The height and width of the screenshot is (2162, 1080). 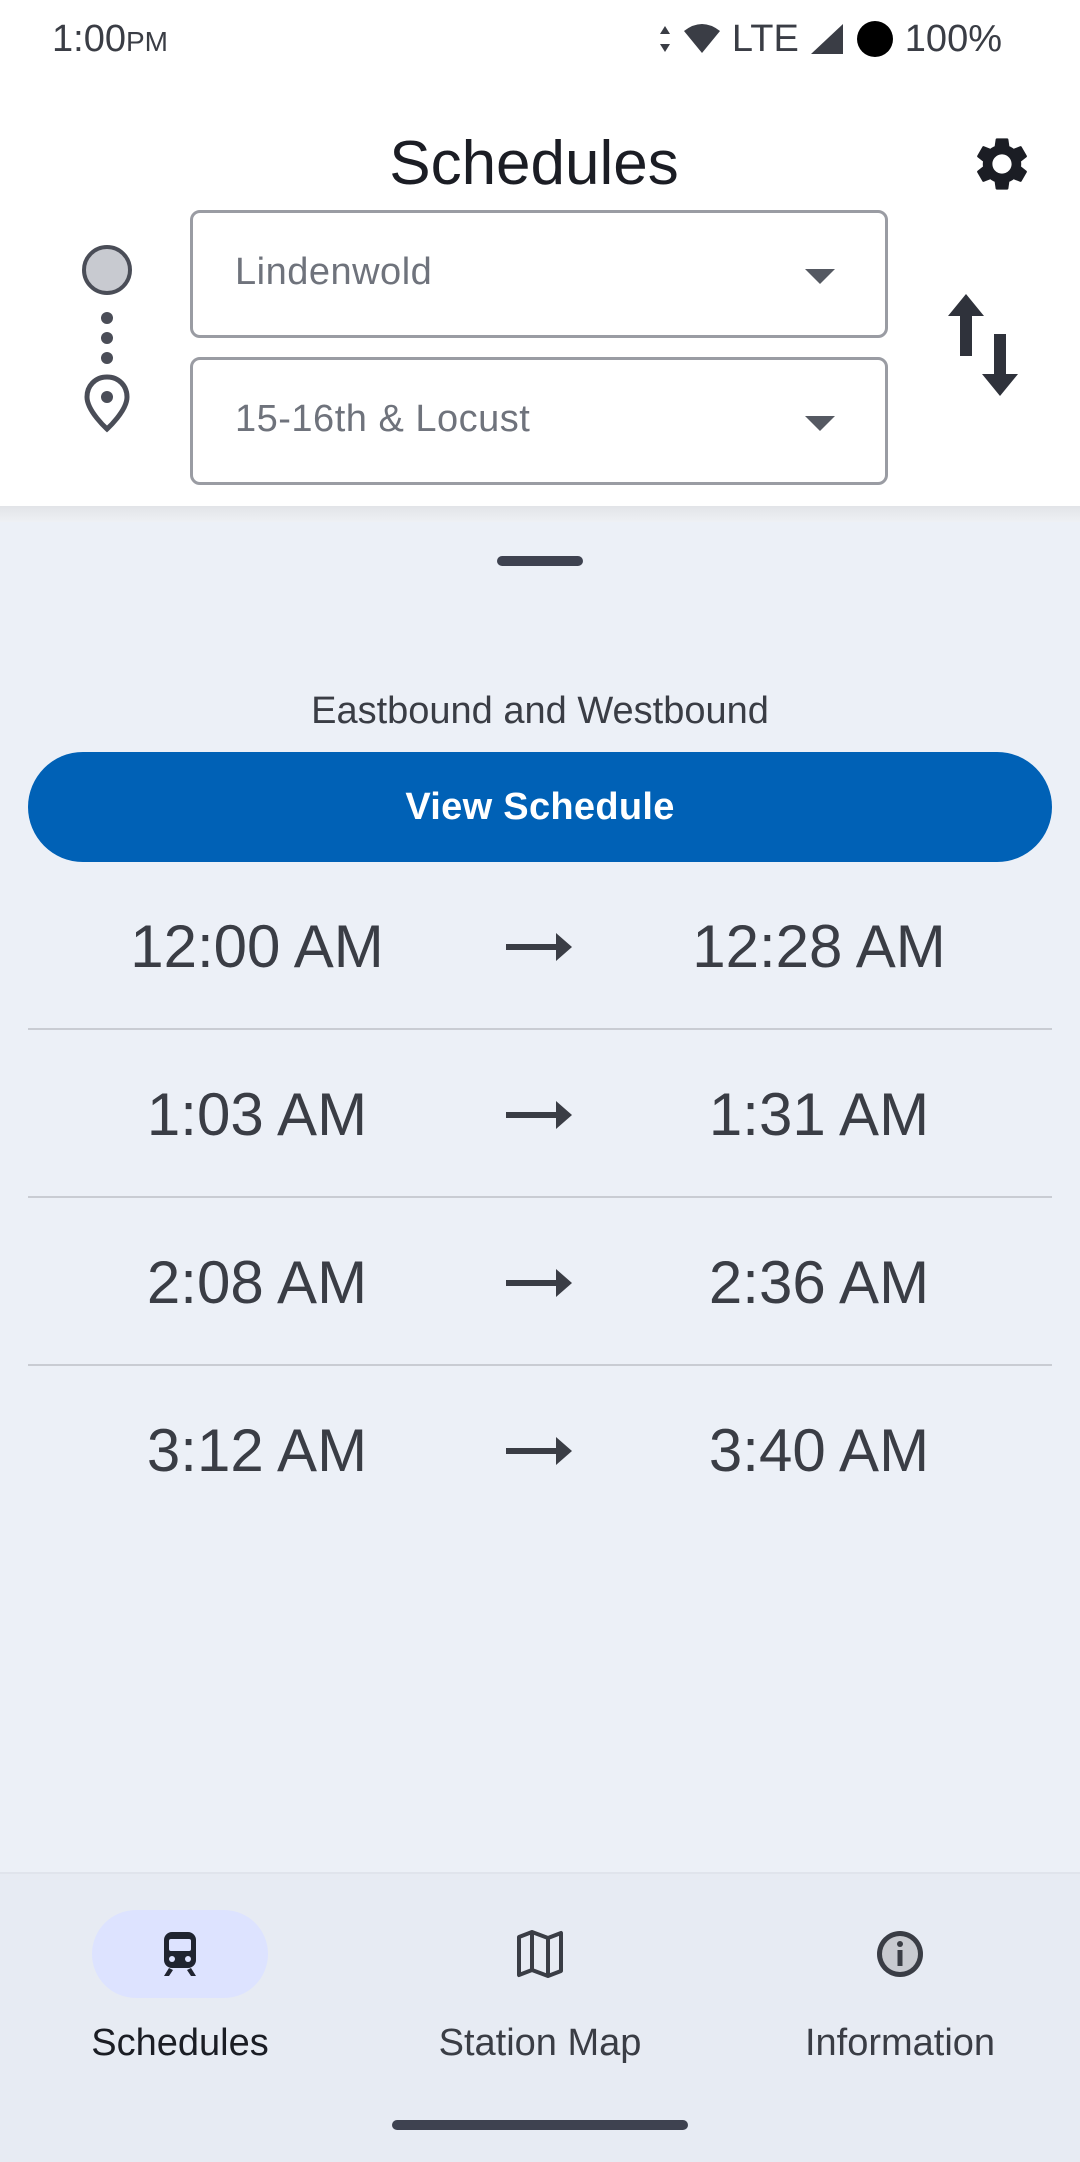 What do you see at coordinates (89, 39) in the screenshot?
I see `status-time-value: 1:00` at bounding box center [89, 39].